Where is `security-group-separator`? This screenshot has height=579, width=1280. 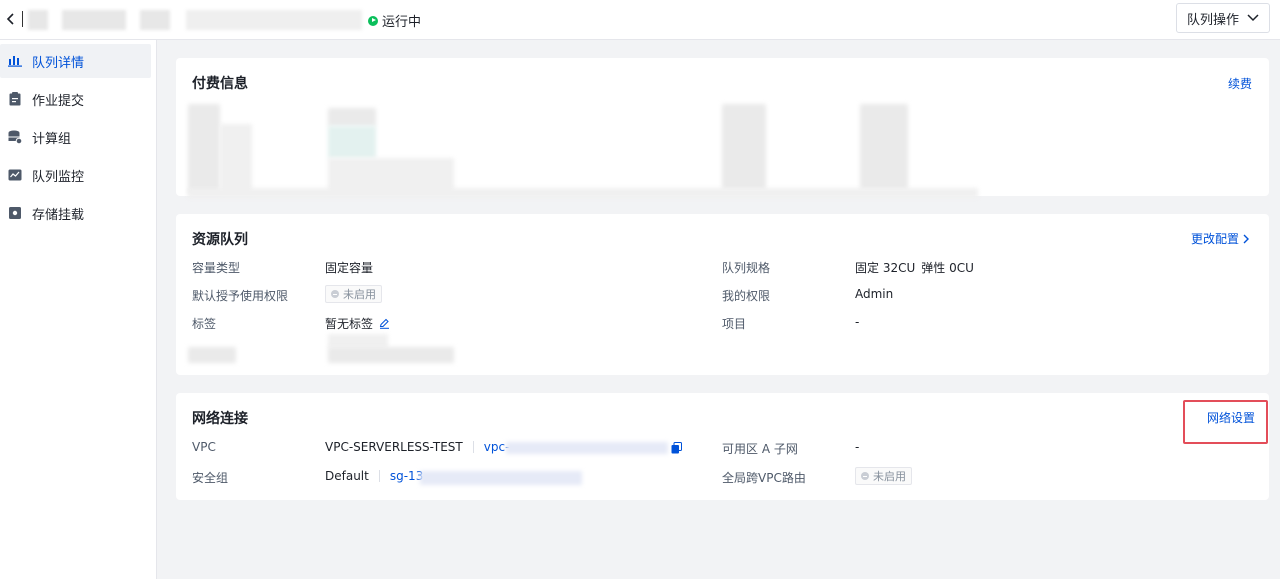 security-group-separator is located at coordinates (379, 476).